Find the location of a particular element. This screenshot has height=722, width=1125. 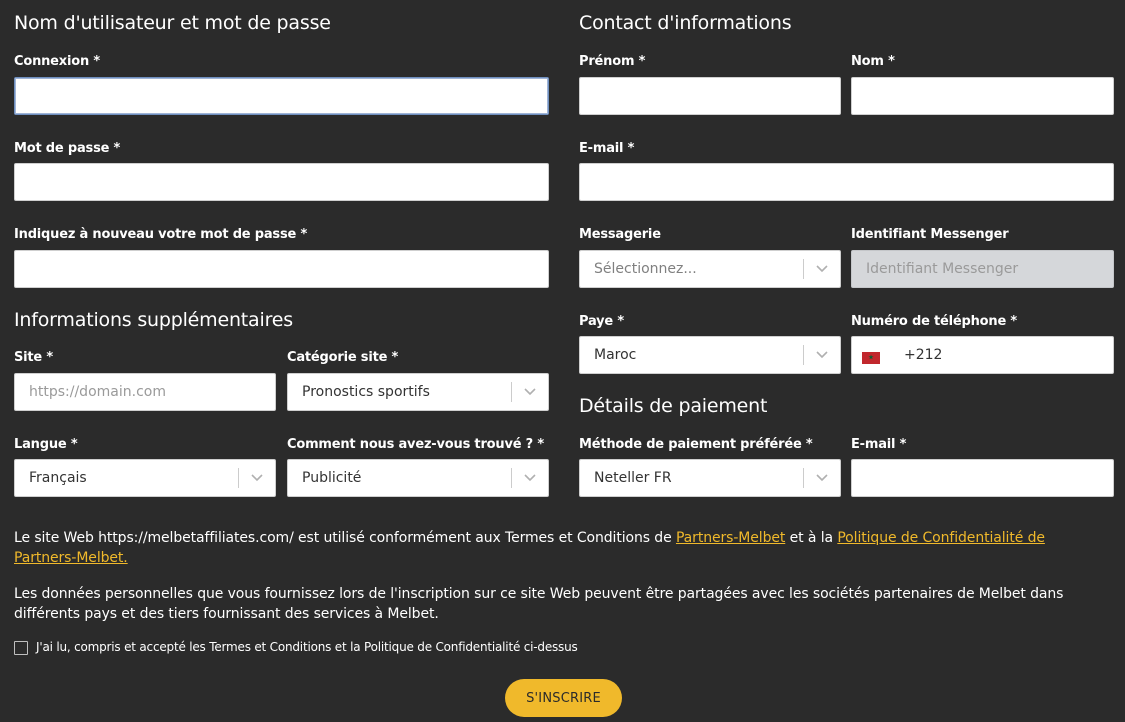

site-category-select: Pronostics sportifs is located at coordinates (418, 392).